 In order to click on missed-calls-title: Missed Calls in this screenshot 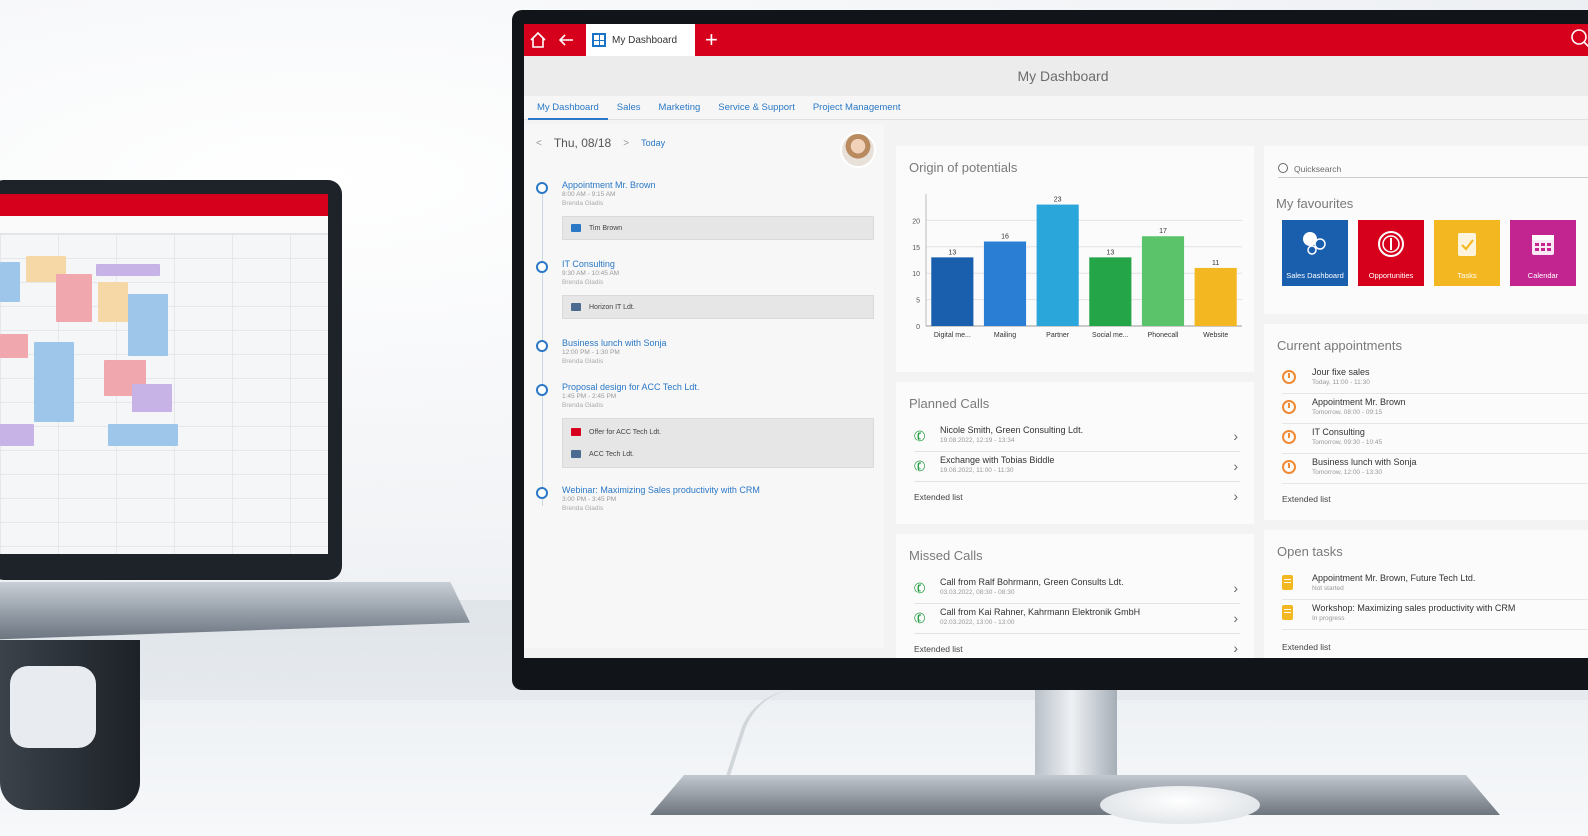, I will do `click(946, 555)`.